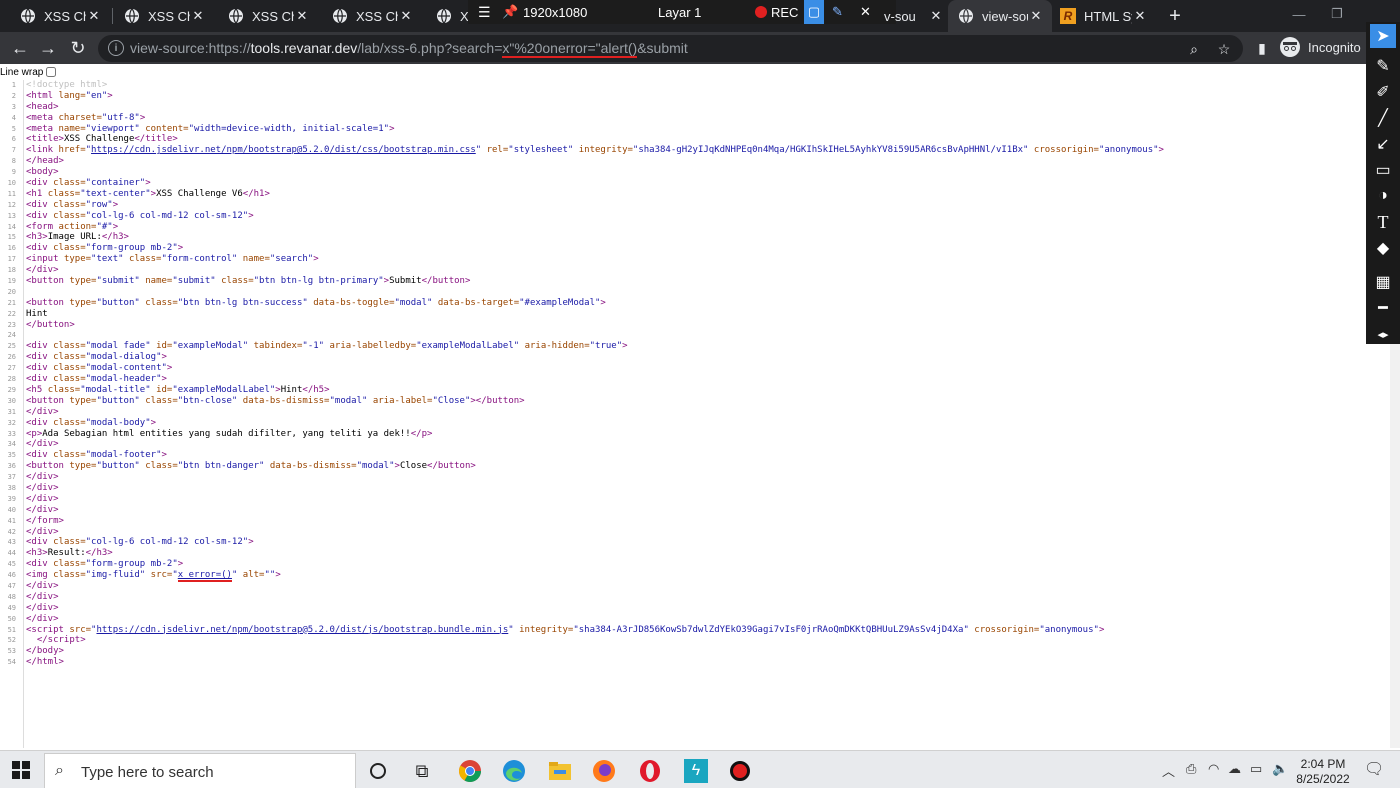 This screenshot has height=788, width=1400. I want to click on vertical-scrollbar, so click(1395, 546).